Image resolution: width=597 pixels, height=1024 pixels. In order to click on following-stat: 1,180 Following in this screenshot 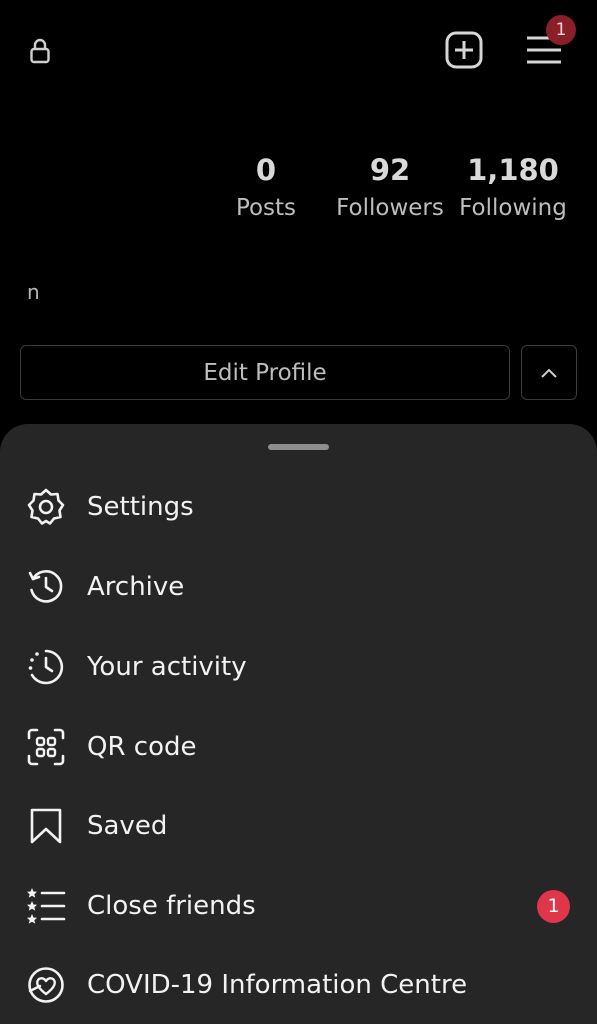, I will do `click(513, 188)`.